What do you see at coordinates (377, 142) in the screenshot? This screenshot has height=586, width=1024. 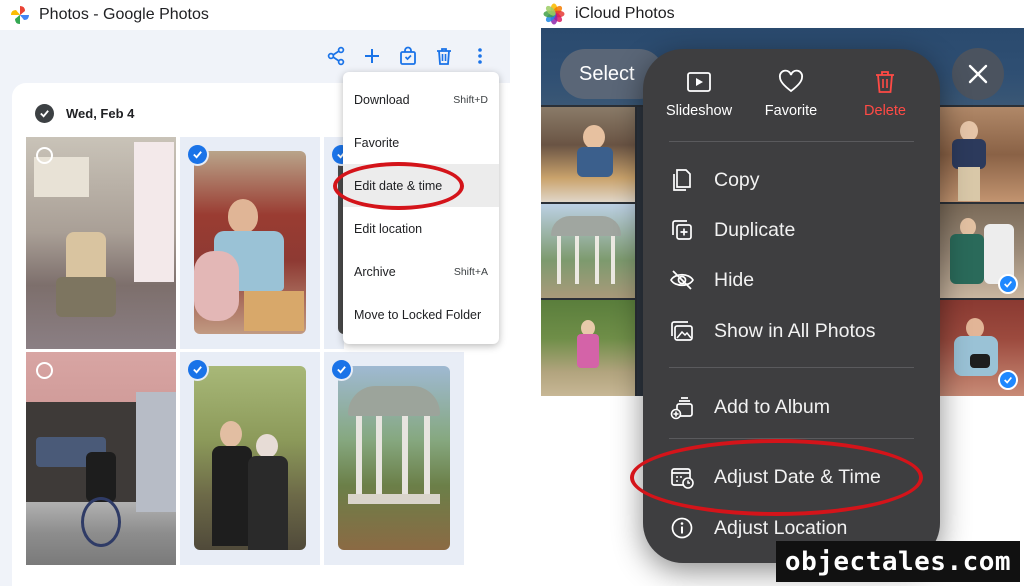 I see `menu-item-label: Favorite` at bounding box center [377, 142].